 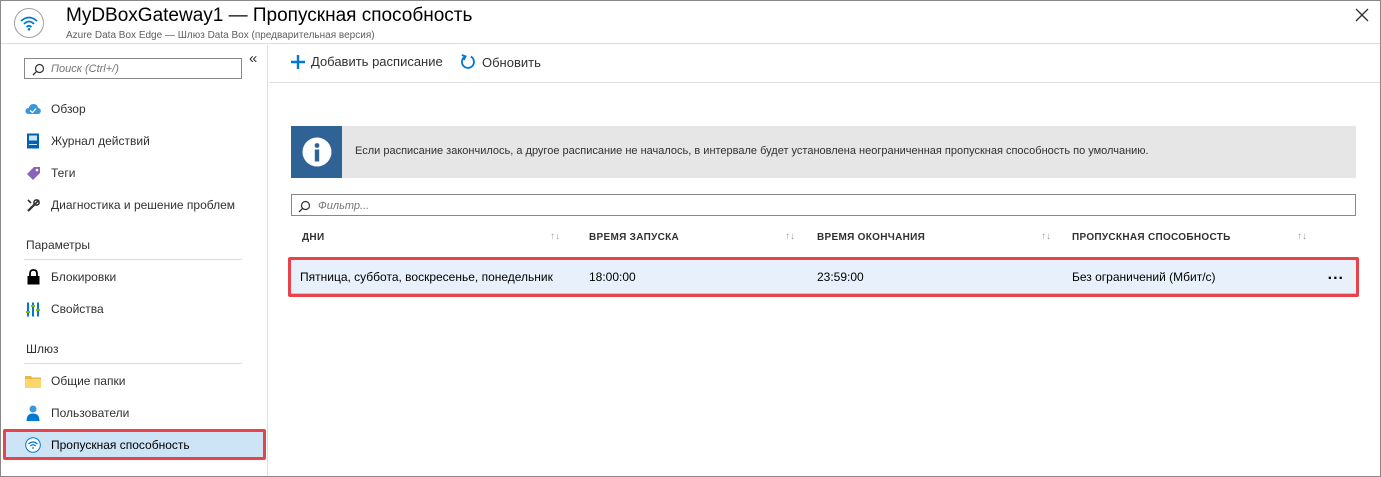 I want to click on wifi-icon, so click(x=29, y=23).